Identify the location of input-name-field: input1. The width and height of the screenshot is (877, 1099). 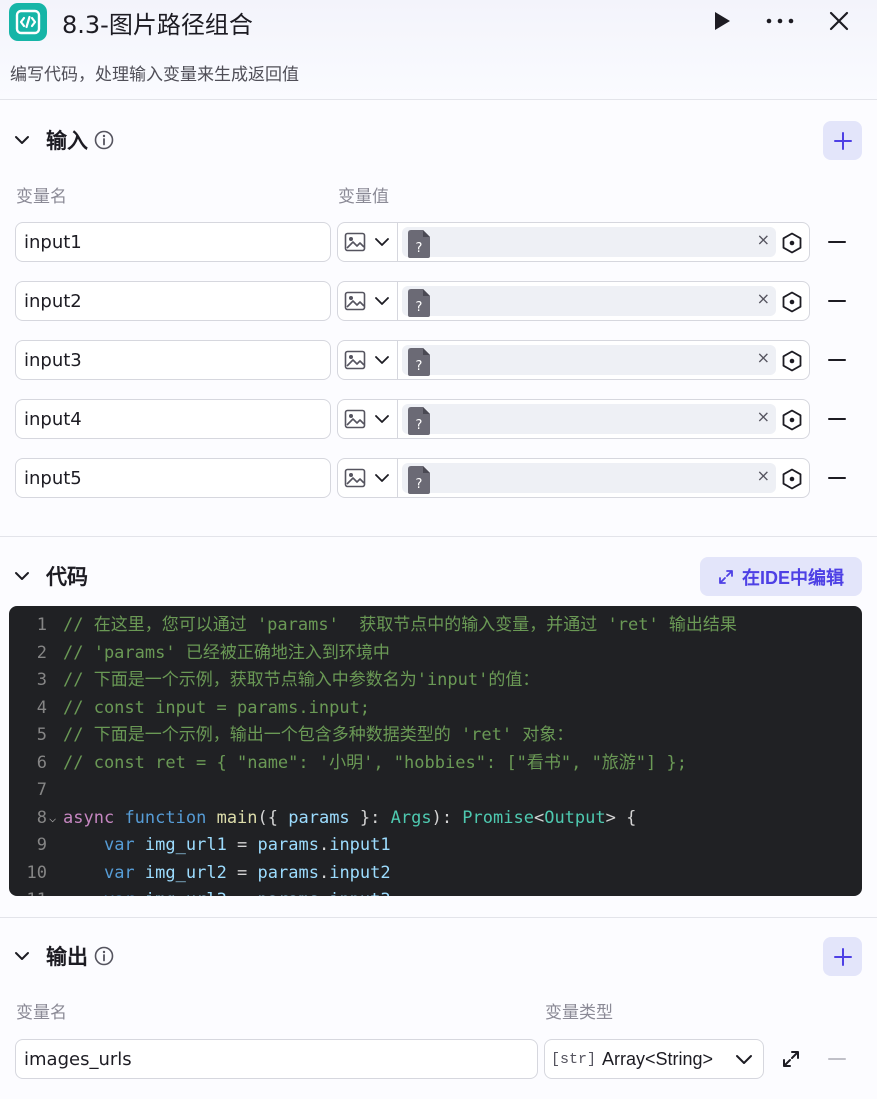
(173, 242).